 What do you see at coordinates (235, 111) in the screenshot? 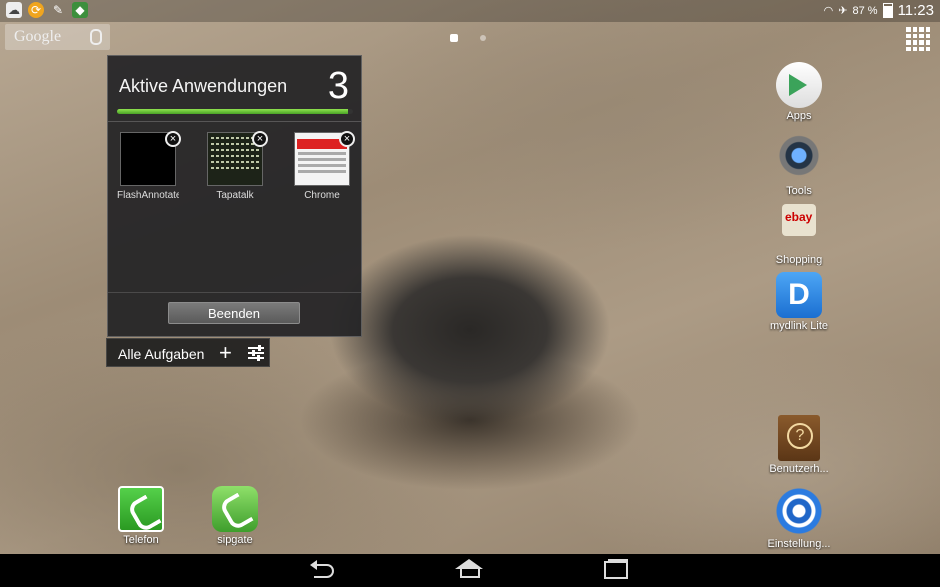
I see `memory-progress-bar` at bounding box center [235, 111].